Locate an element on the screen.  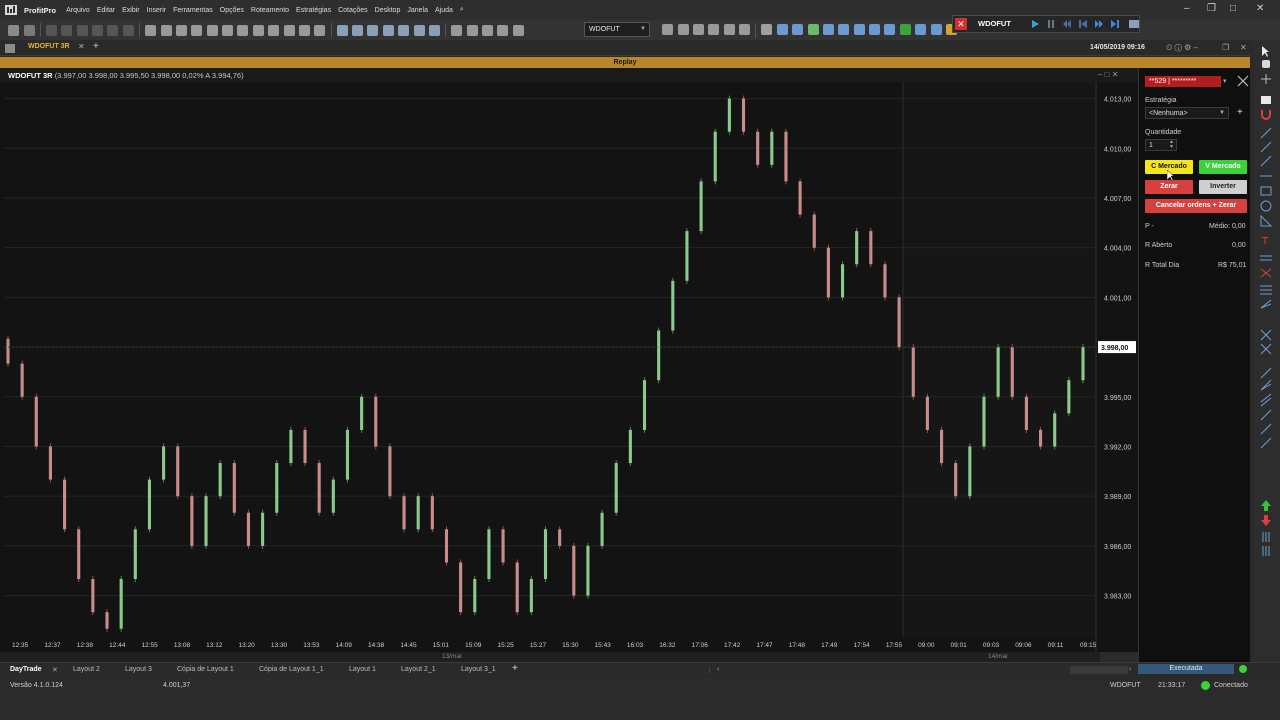
sell-market-button: V Mercado is located at coordinates (1223, 167).